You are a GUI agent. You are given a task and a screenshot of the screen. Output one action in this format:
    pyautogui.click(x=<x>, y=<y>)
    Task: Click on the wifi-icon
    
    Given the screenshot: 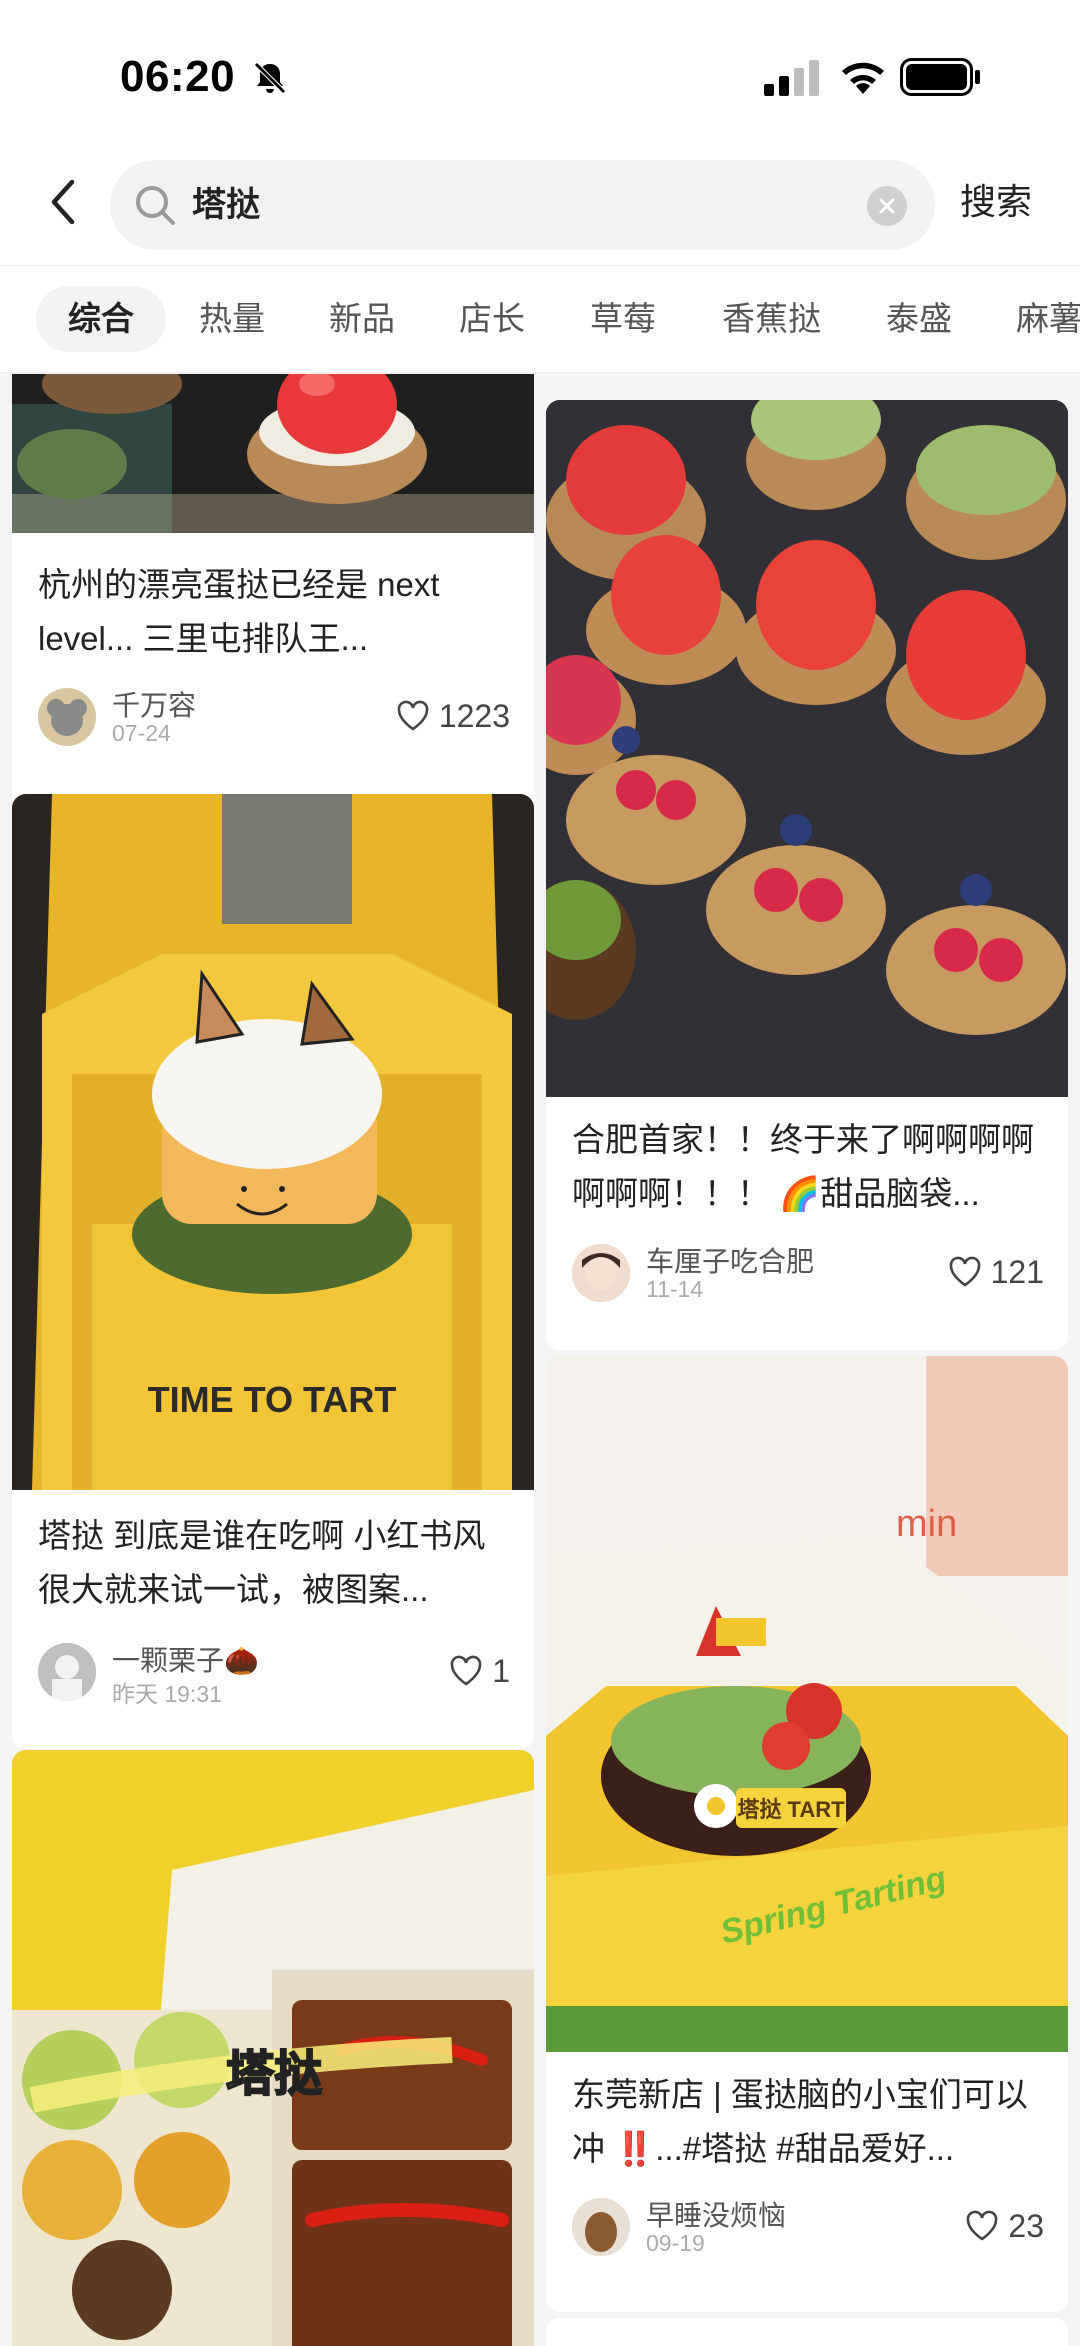 What is the action you would take?
    pyautogui.click(x=863, y=78)
    